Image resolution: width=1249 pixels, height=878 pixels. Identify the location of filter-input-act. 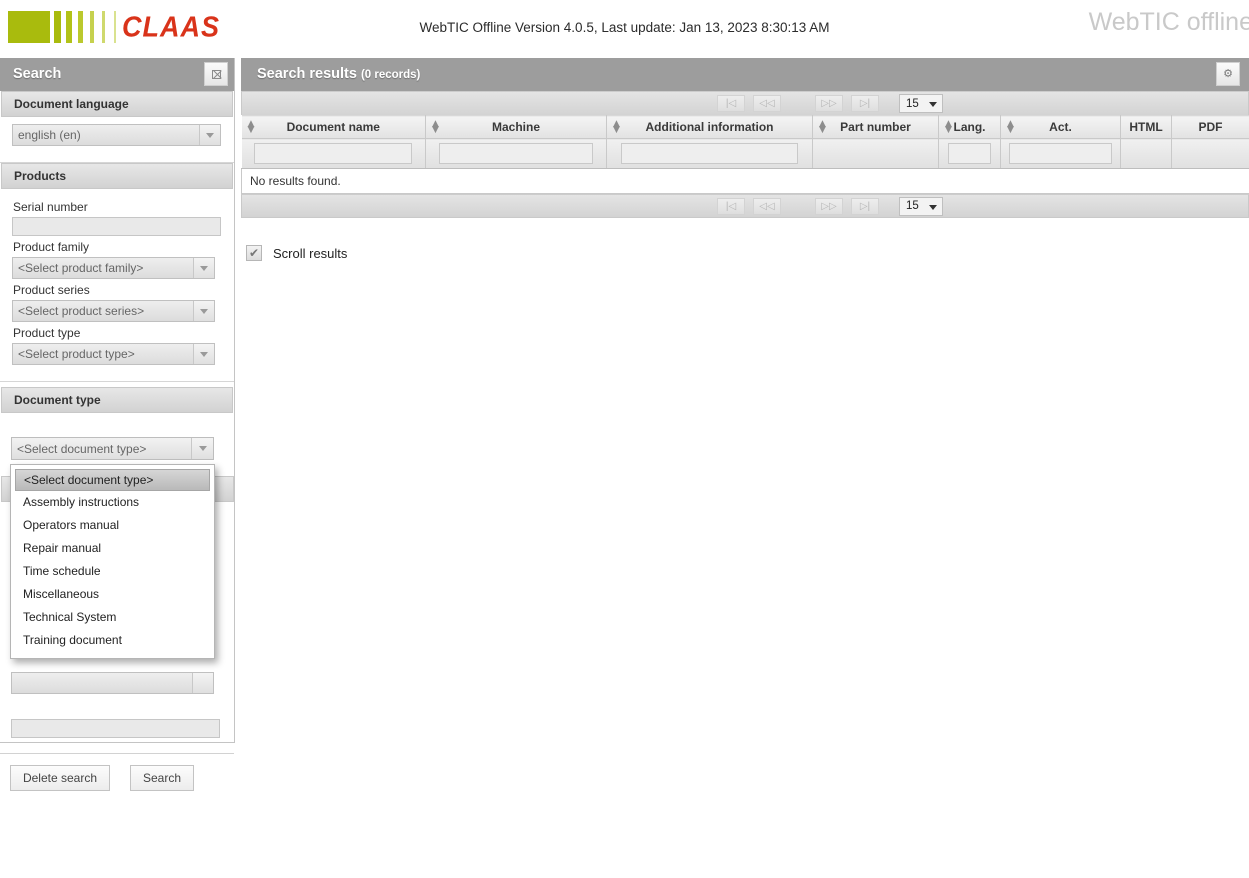
(1060, 153).